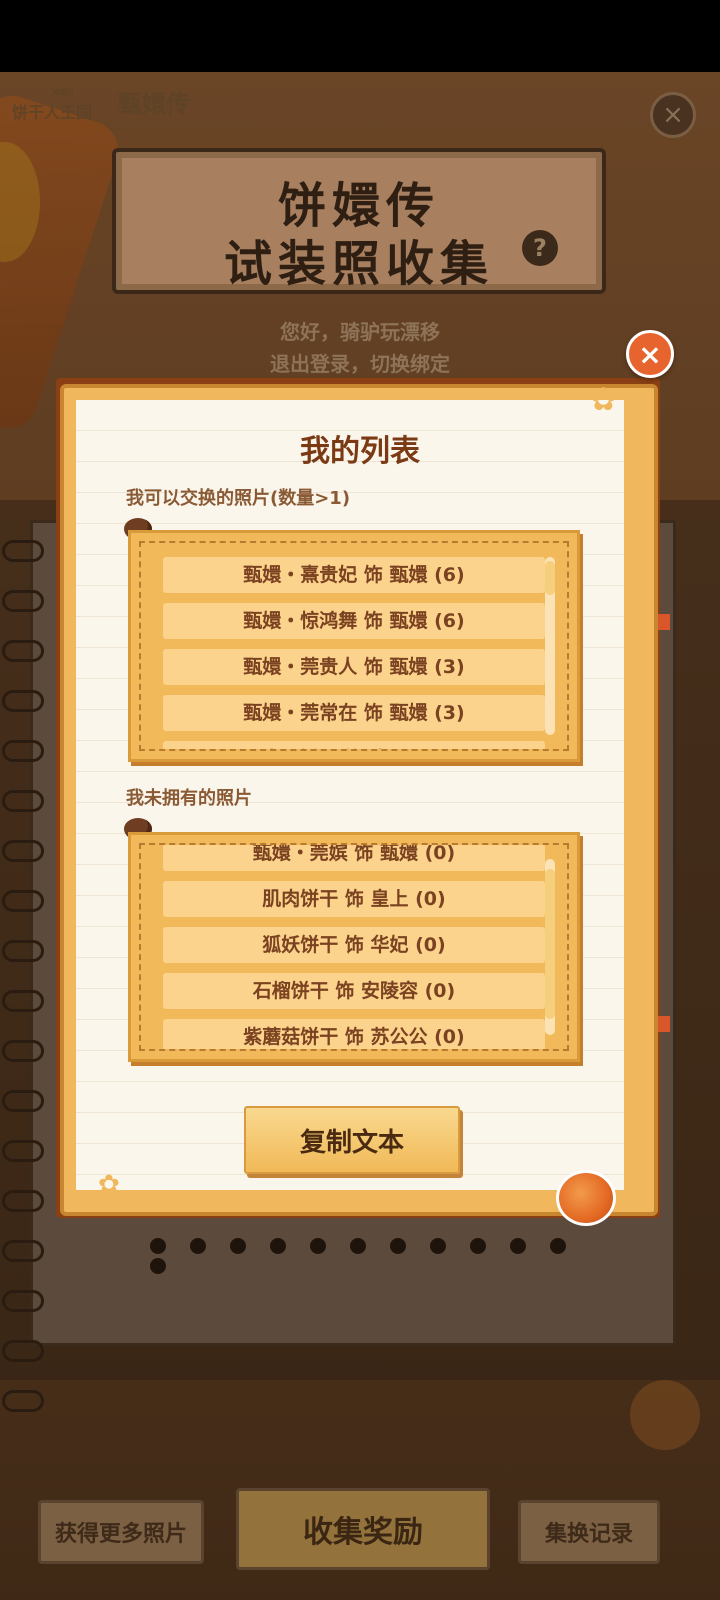  I want to click on list-item: 甄嬛・惊鸿舞 饰 甄嬛 (6), so click(354, 621).